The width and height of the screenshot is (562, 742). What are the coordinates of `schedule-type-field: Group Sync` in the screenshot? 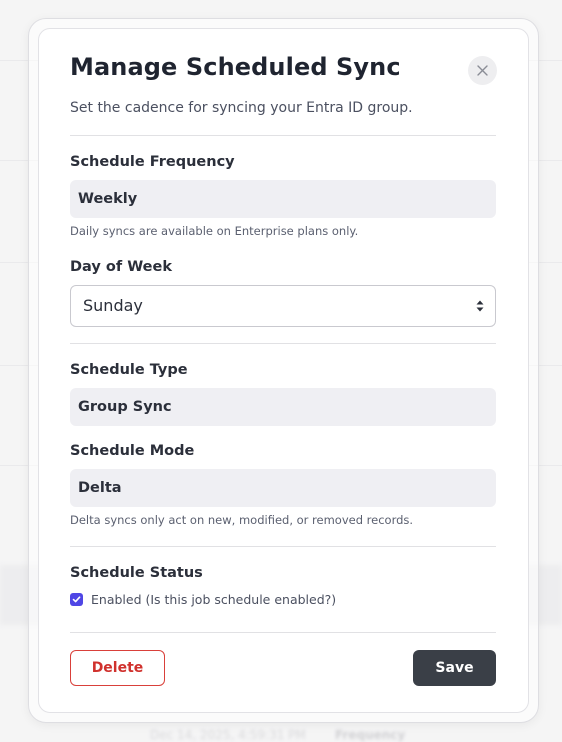 It's located at (283, 407).